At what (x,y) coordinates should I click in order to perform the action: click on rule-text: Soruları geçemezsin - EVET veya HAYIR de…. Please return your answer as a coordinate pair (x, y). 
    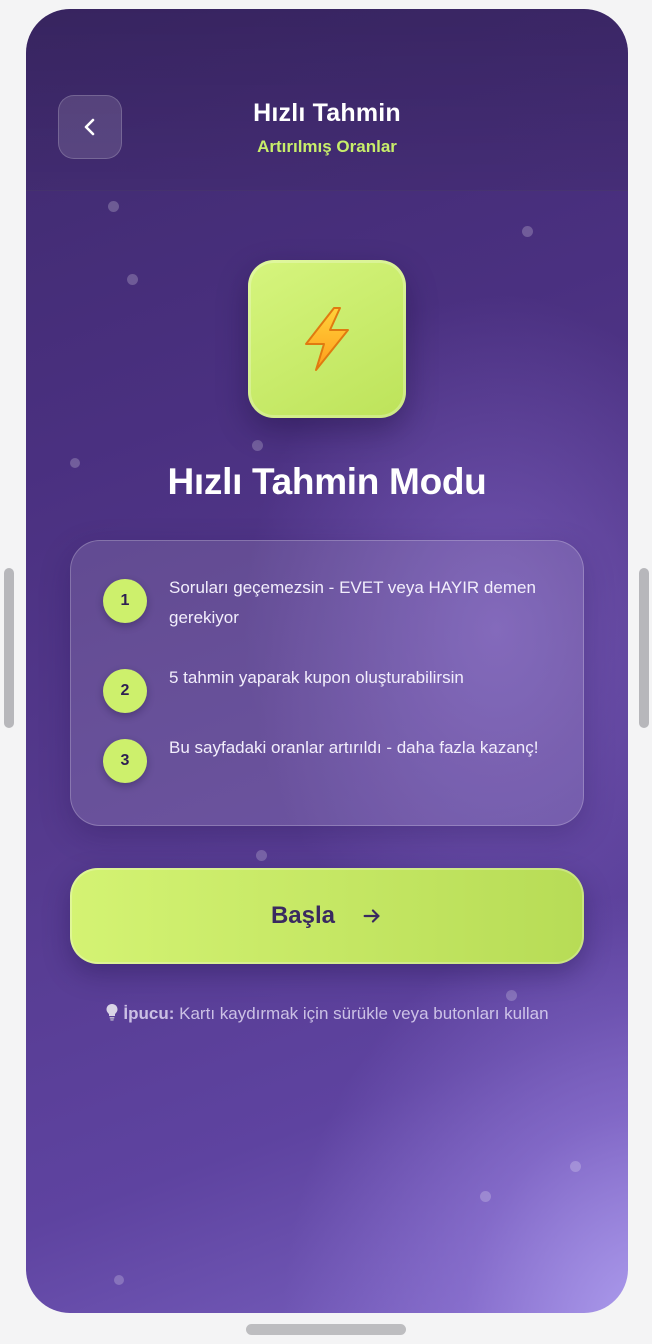
    Looking at the image, I should click on (352, 602).